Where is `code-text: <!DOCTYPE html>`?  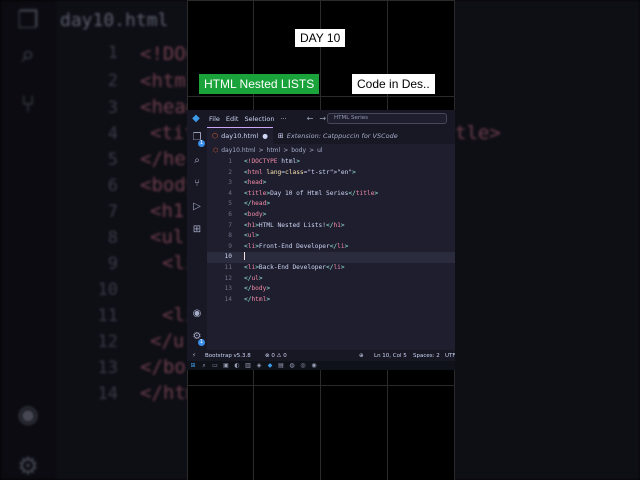 code-text: <!DOCTYPE html> is located at coordinates (272, 162).